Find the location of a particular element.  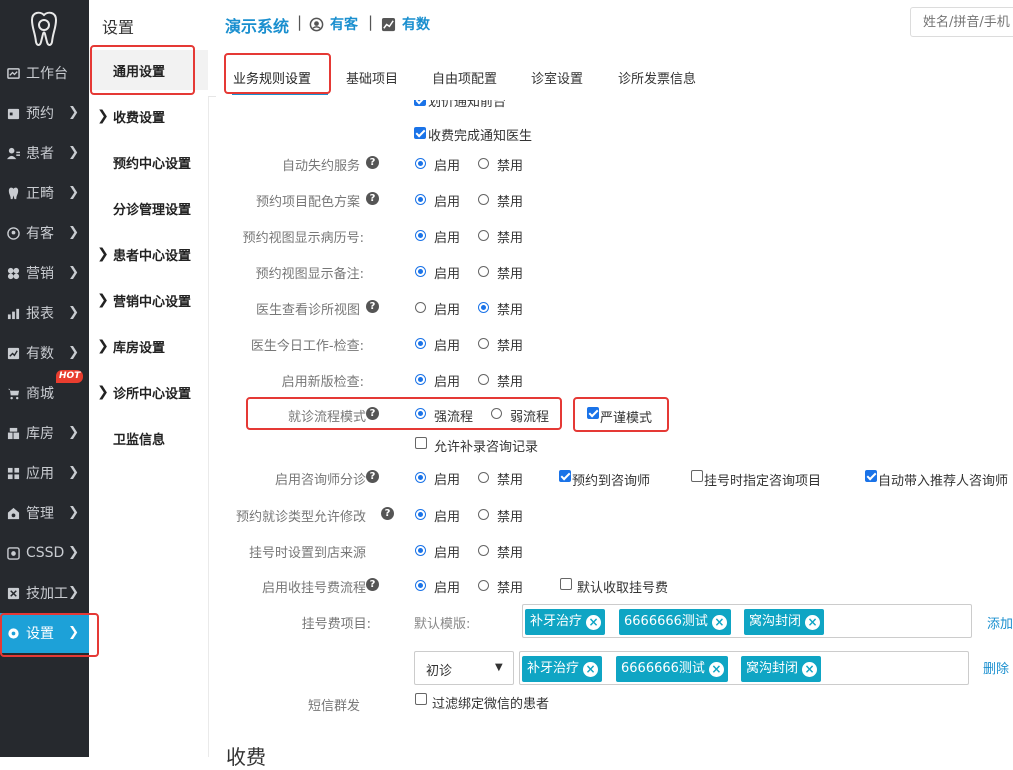

auto-referrer-consultant-label: 自动带入推荐人咨询师 is located at coordinates (943, 481).